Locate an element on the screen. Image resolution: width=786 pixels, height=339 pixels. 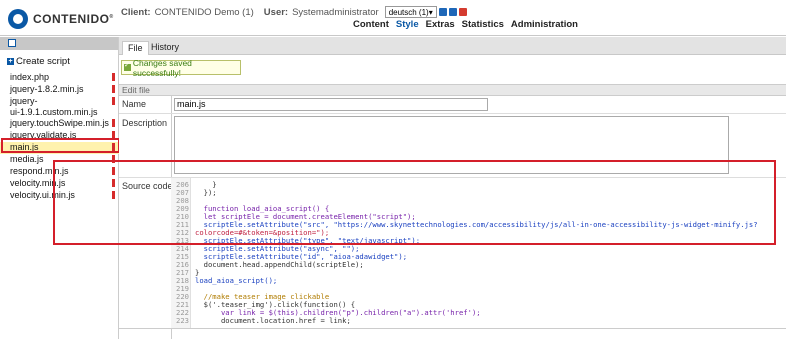
file-name: jquery- ui-1.9.1.custom.min.js is located at coordinates (54, 106).